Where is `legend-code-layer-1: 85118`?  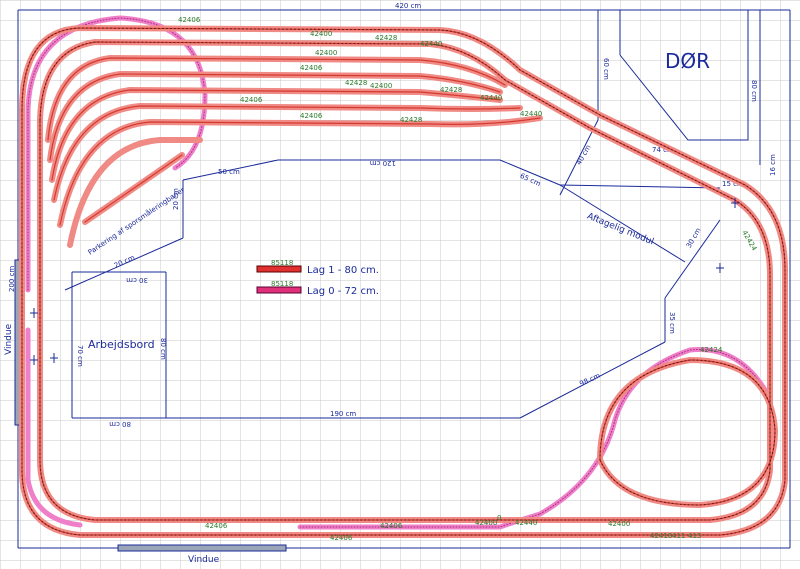 legend-code-layer-1: 85118 is located at coordinates (282, 263).